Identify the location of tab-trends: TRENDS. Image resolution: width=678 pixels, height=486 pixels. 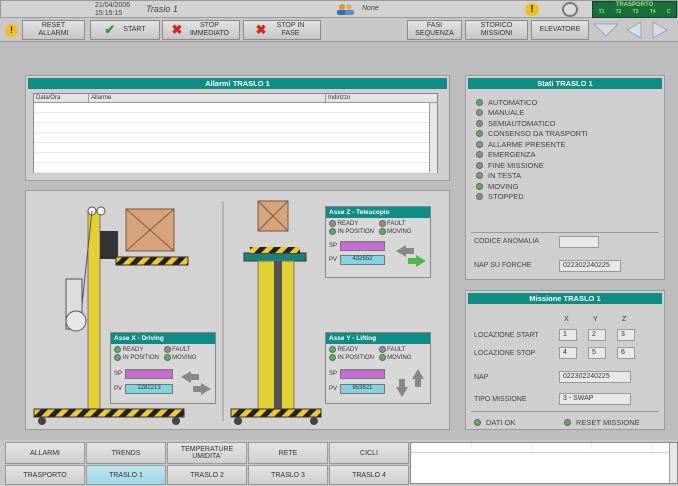
(126, 453).